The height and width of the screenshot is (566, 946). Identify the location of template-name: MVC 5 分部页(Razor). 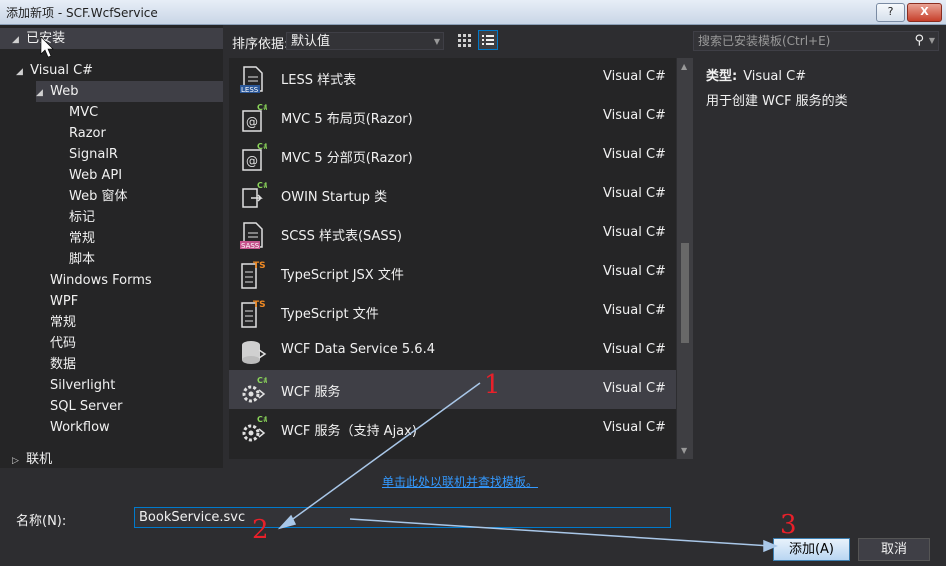
(347, 158).